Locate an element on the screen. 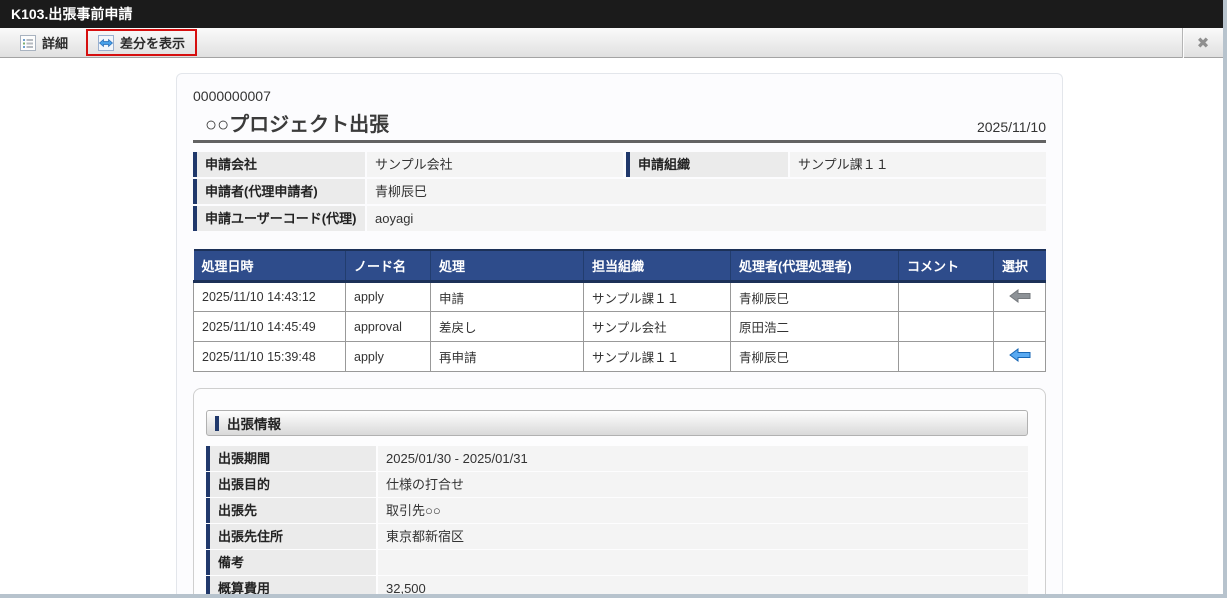  form-row: 備考 is located at coordinates (617, 562).